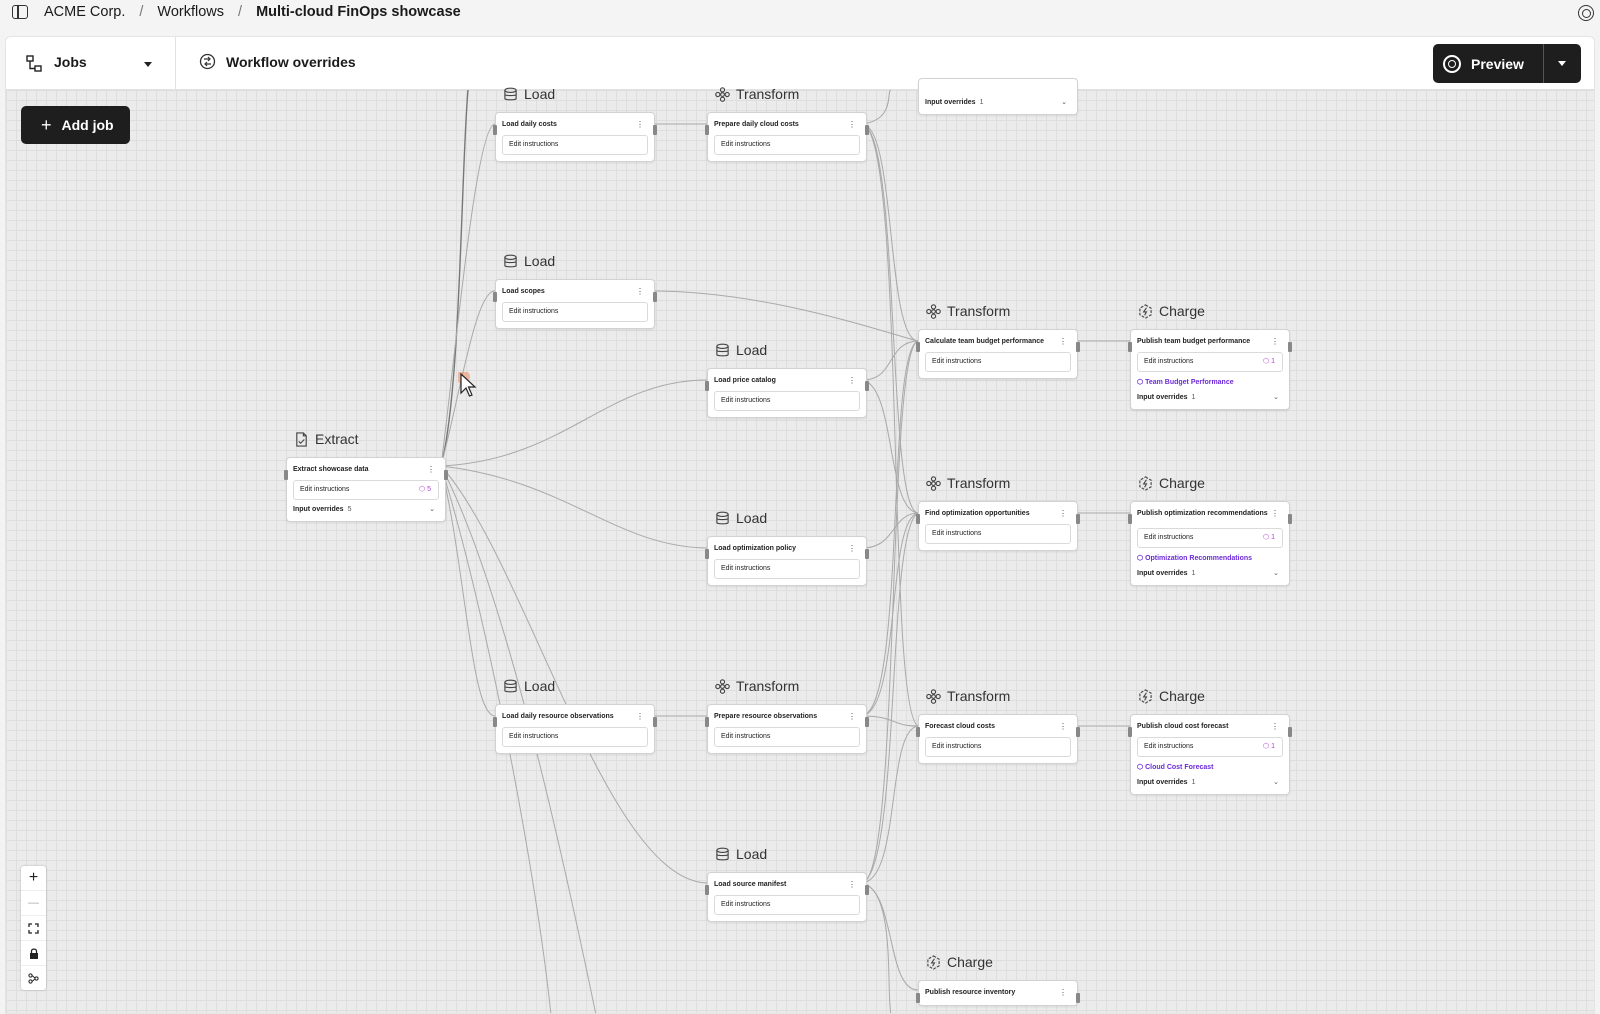 The image size is (1600, 1014). I want to click on output-dataset-link: ⬡ Team Budget Performance, so click(1210, 383).